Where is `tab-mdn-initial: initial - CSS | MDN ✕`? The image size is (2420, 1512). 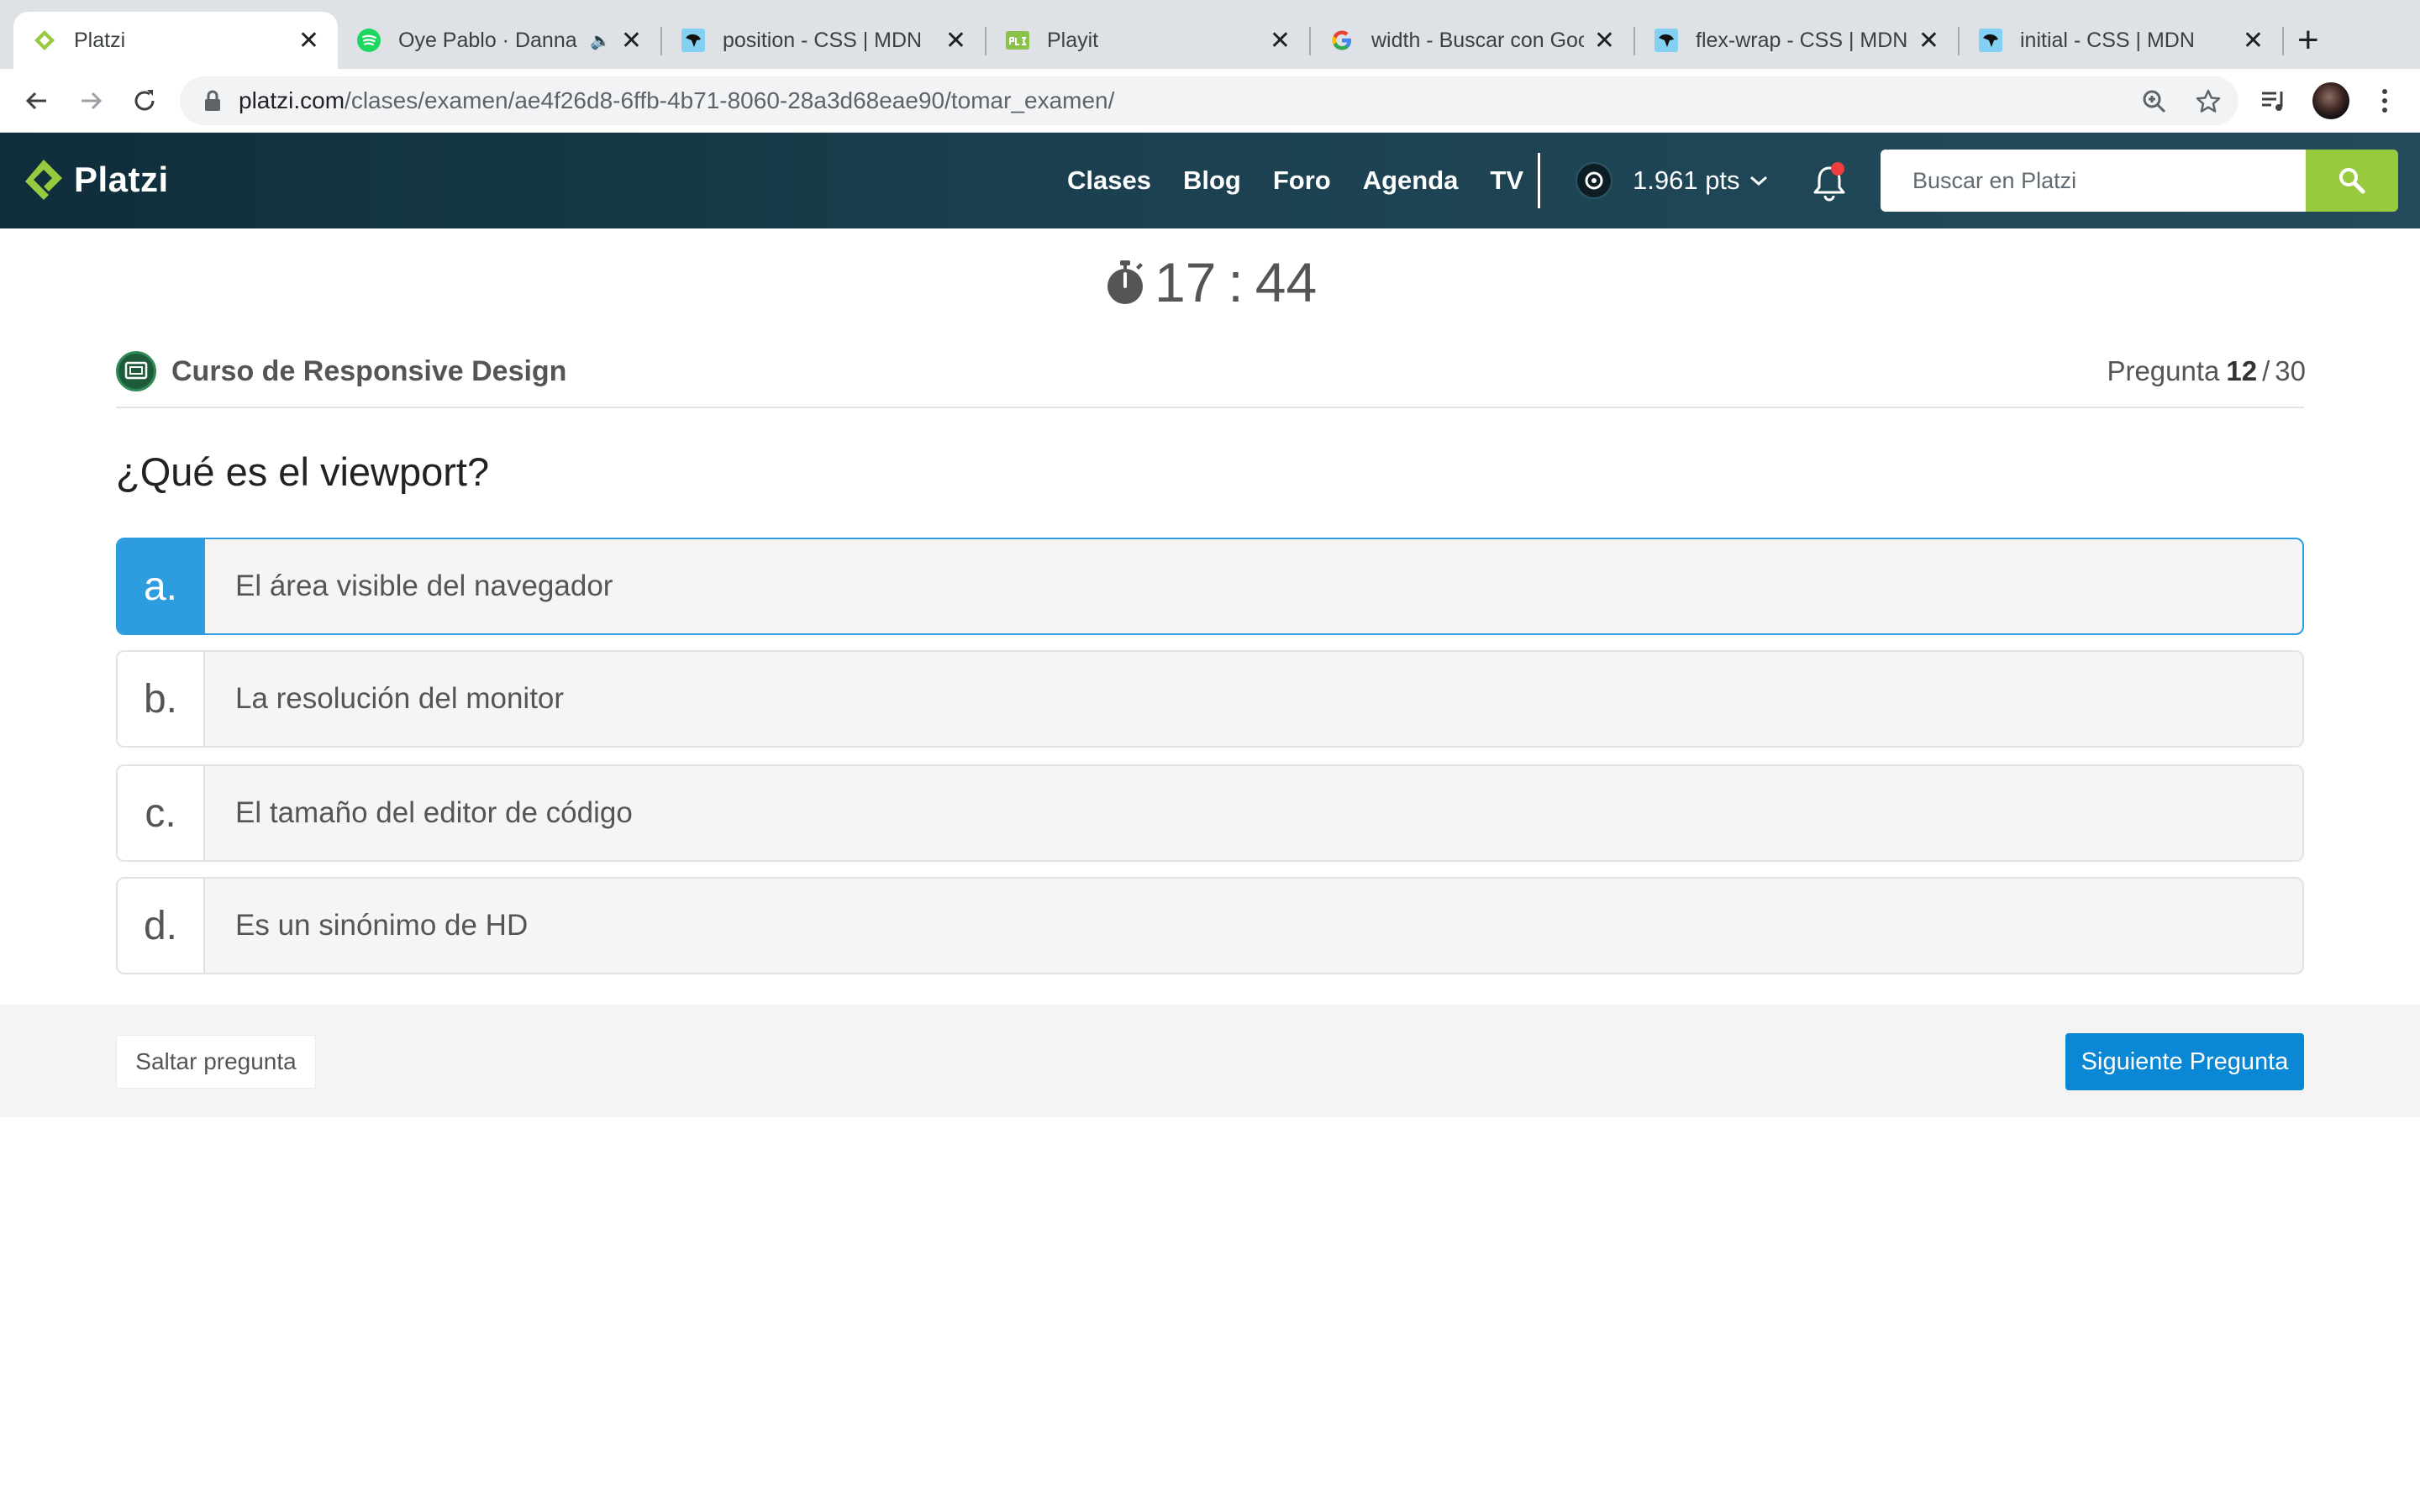 tab-mdn-initial: initial - CSS | MDN ✕ is located at coordinates (2121, 40).